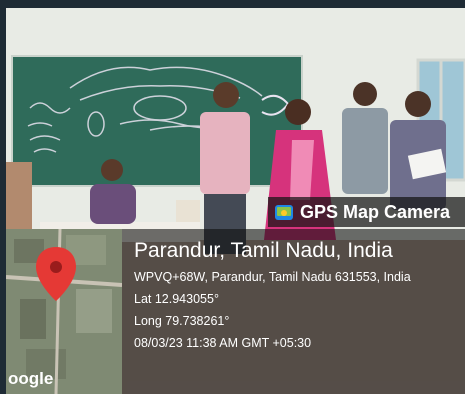 The height and width of the screenshot is (394, 465). Describe the element at coordinates (223, 343) in the screenshot. I see `datetime-line: 08/03/23 11:38 AM GMT +05:30` at that location.